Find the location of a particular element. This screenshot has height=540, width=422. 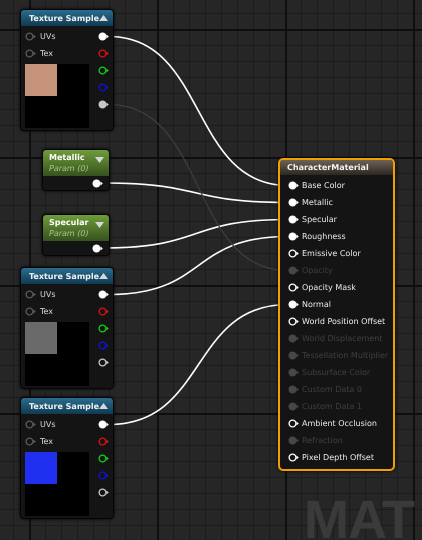

pin-label: Emissive Color is located at coordinates (331, 253).